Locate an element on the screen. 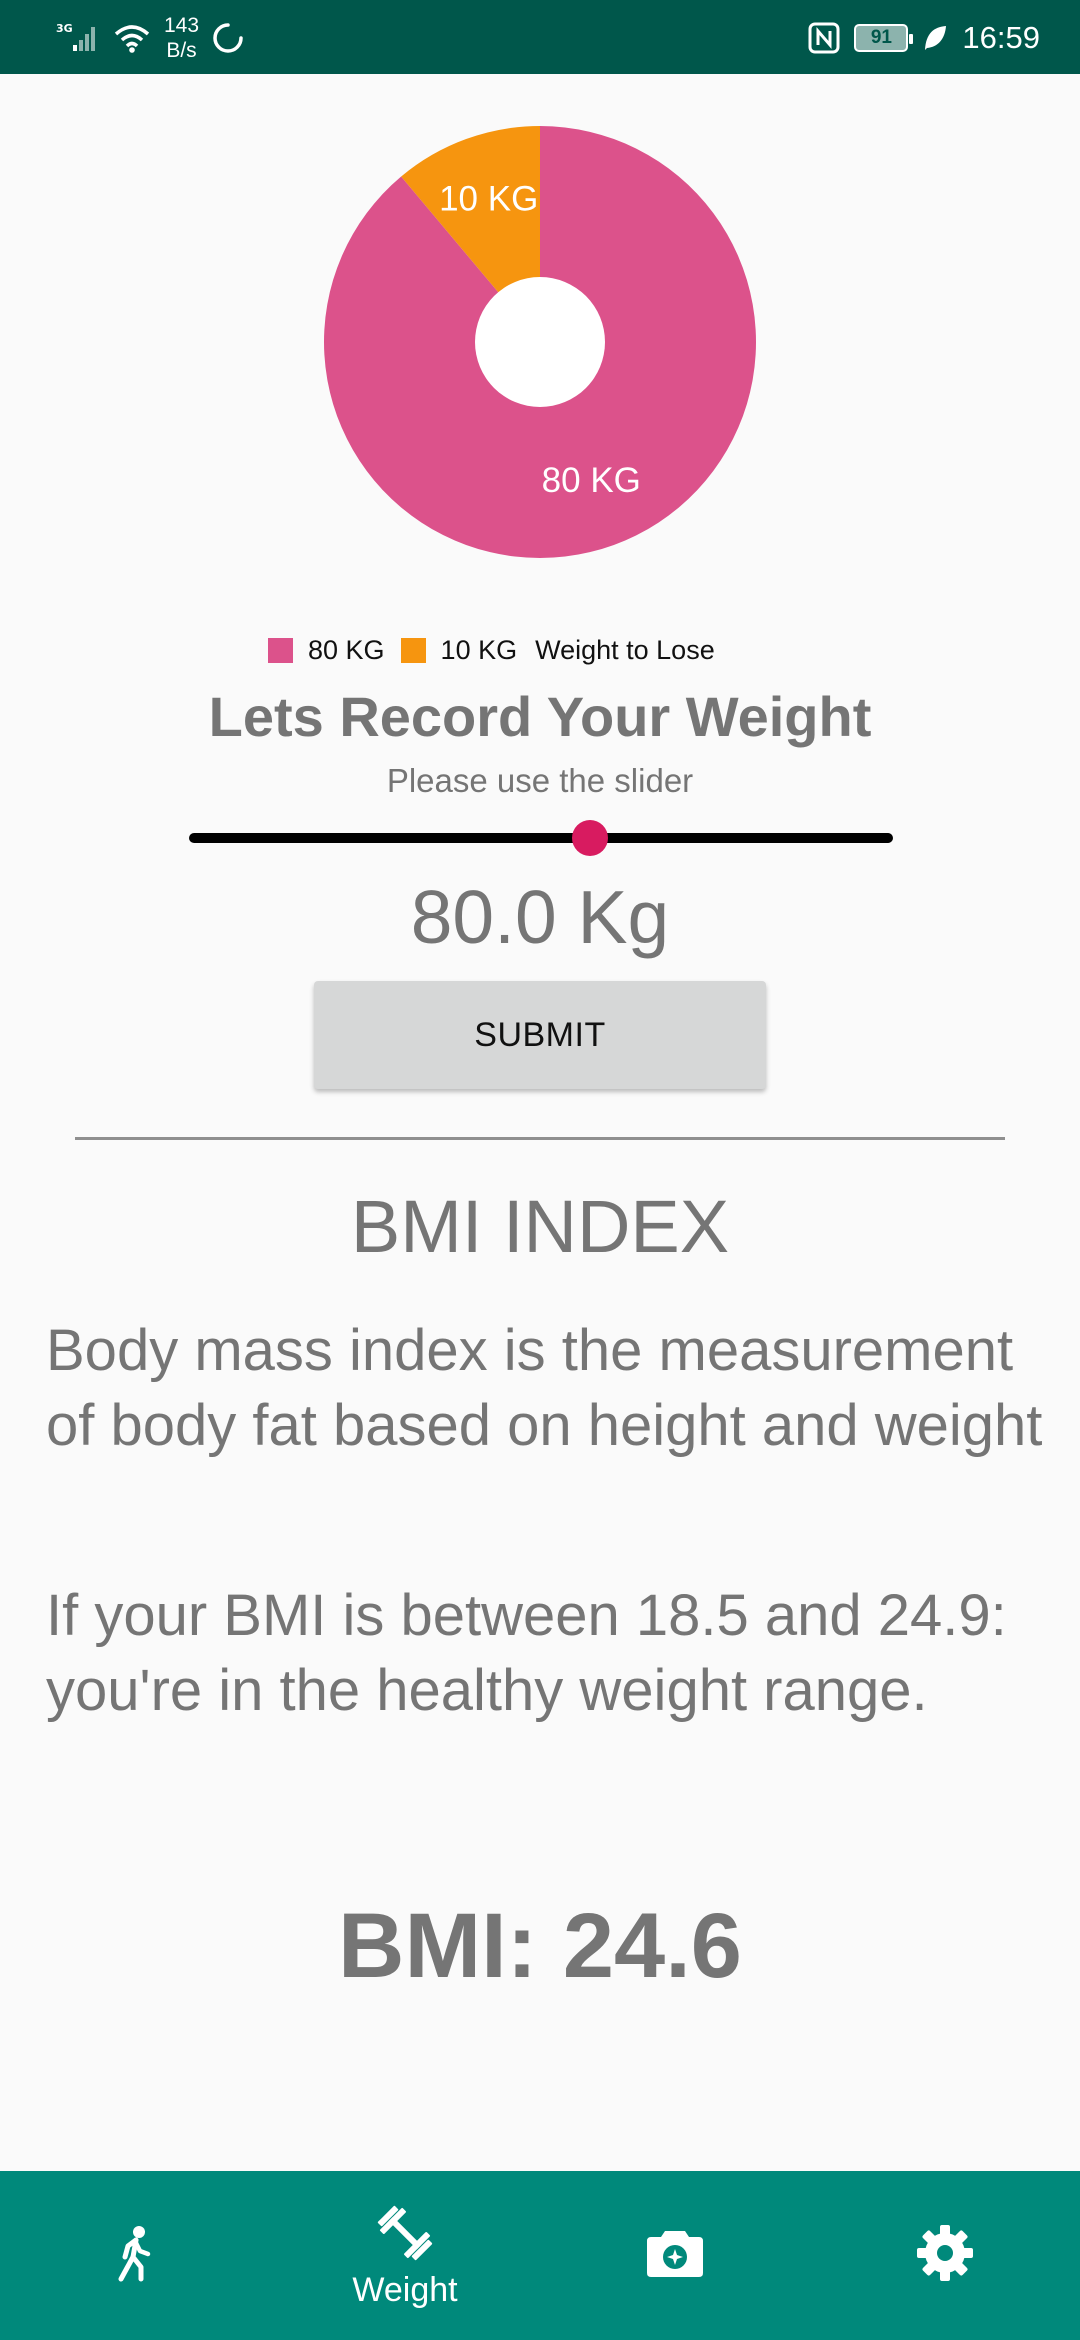  nav-item-camera is located at coordinates (675, 2255).